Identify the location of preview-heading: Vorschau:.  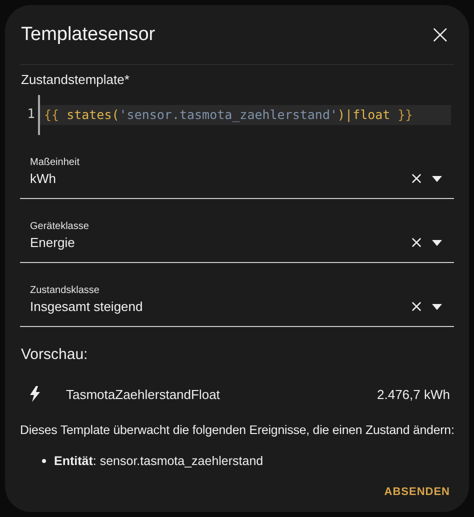
(55, 355).